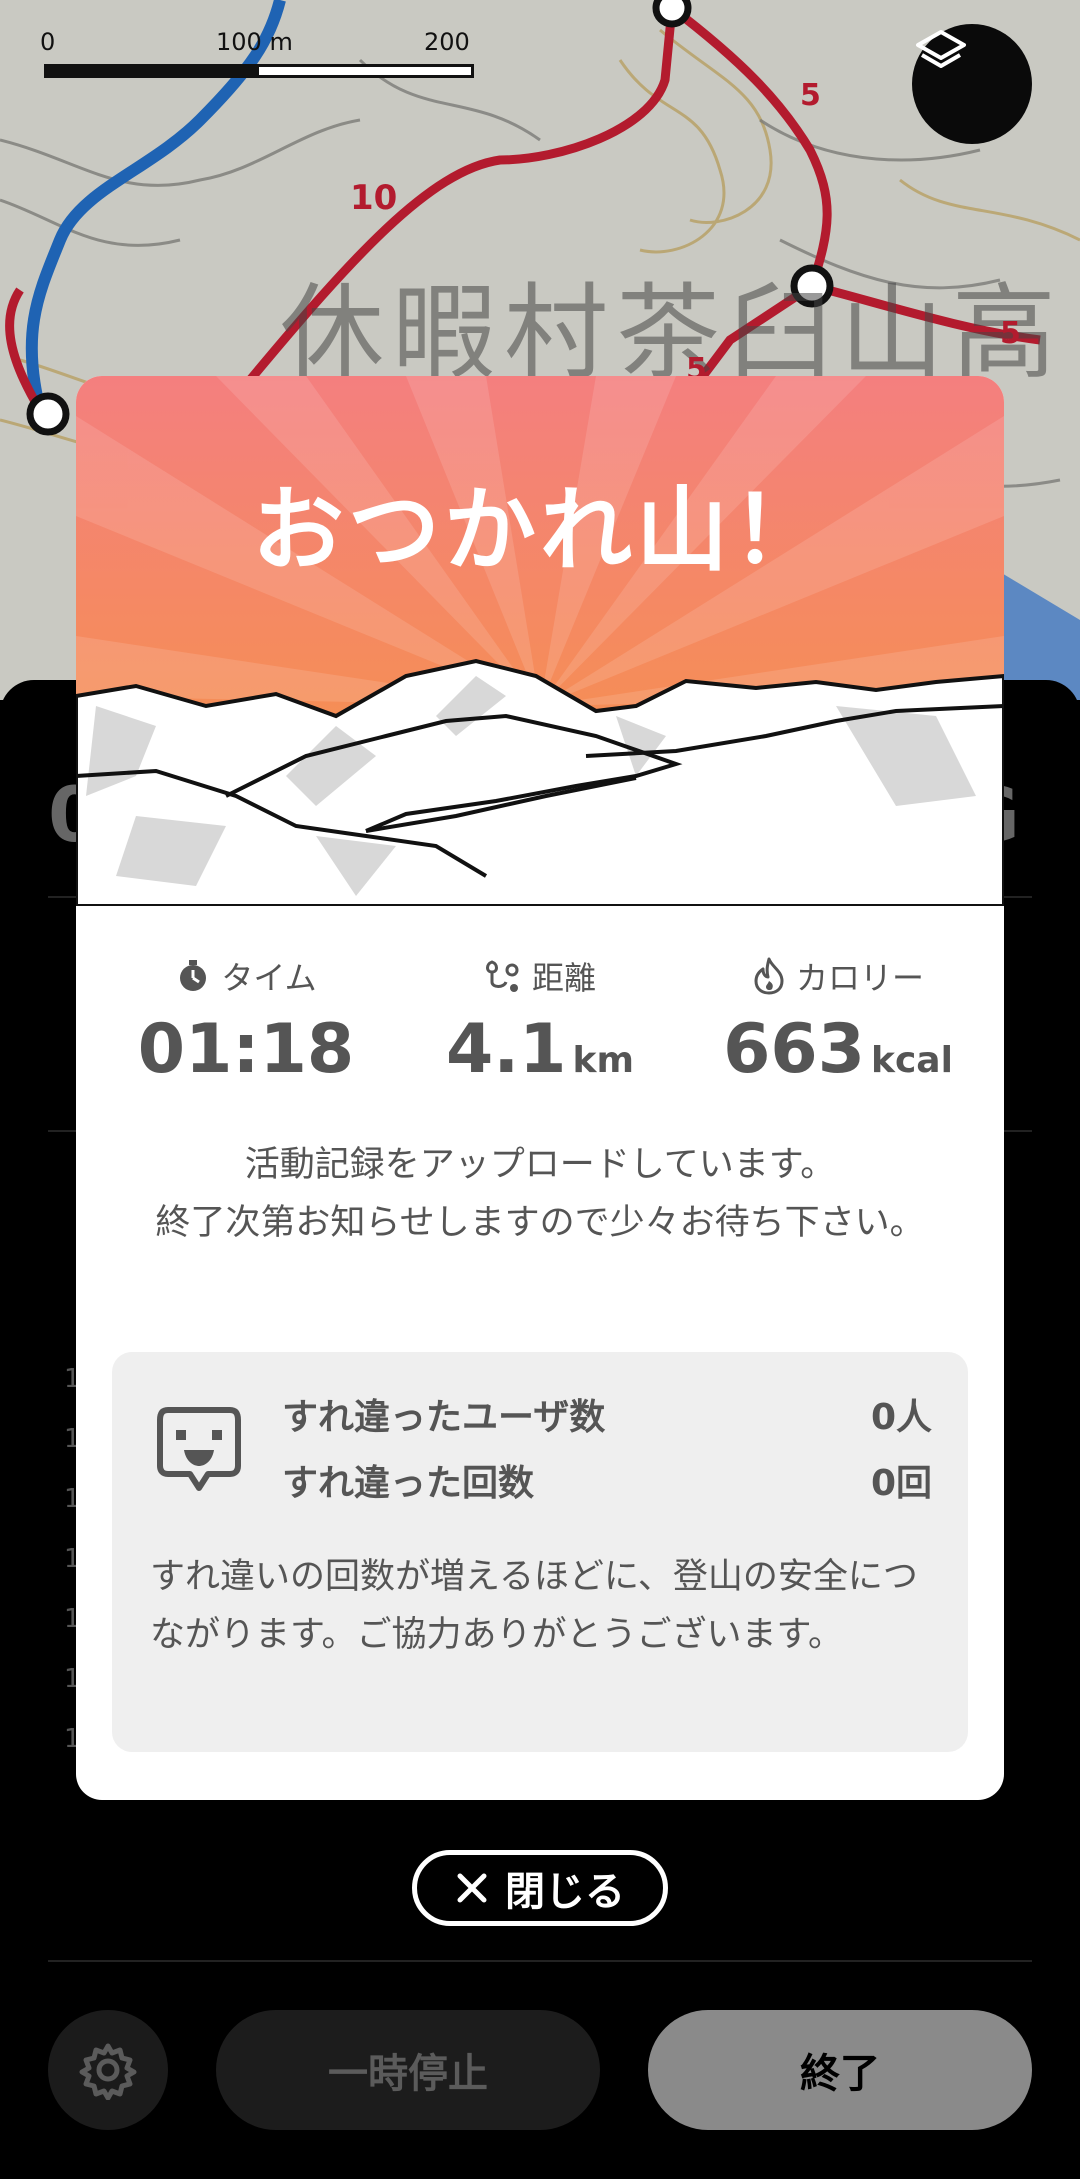  What do you see at coordinates (603, 1060) in the screenshot?
I see `stat-distance-unit: km` at bounding box center [603, 1060].